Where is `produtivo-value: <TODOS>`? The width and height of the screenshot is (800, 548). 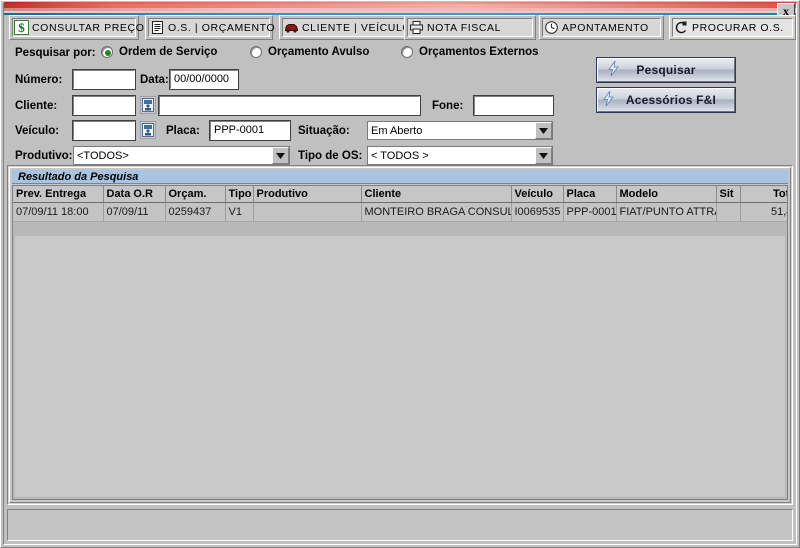
produtivo-value: <TODOS> is located at coordinates (103, 155).